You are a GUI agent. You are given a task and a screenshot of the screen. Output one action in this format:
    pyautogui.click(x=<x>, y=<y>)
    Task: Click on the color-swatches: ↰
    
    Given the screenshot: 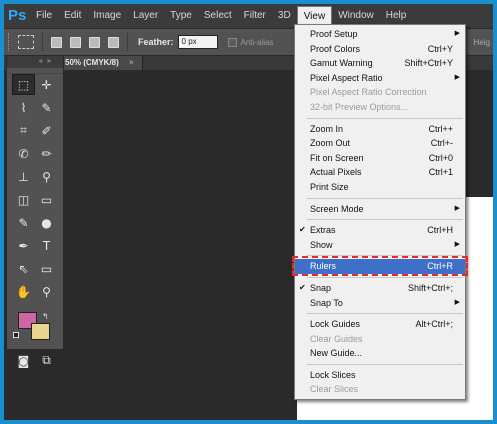 What is the action you would take?
    pyautogui.click(x=35, y=330)
    